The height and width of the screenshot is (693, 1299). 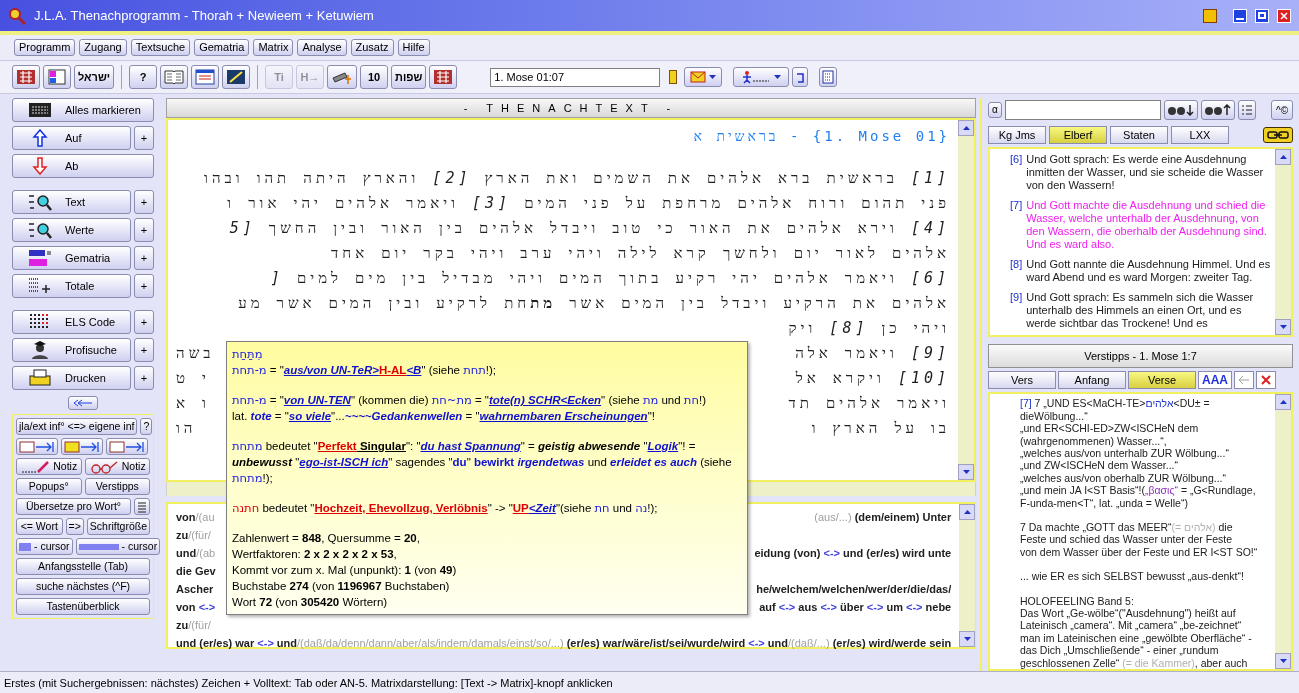 I want to click on sidebar-button: Gematria, so click(x=71, y=258).